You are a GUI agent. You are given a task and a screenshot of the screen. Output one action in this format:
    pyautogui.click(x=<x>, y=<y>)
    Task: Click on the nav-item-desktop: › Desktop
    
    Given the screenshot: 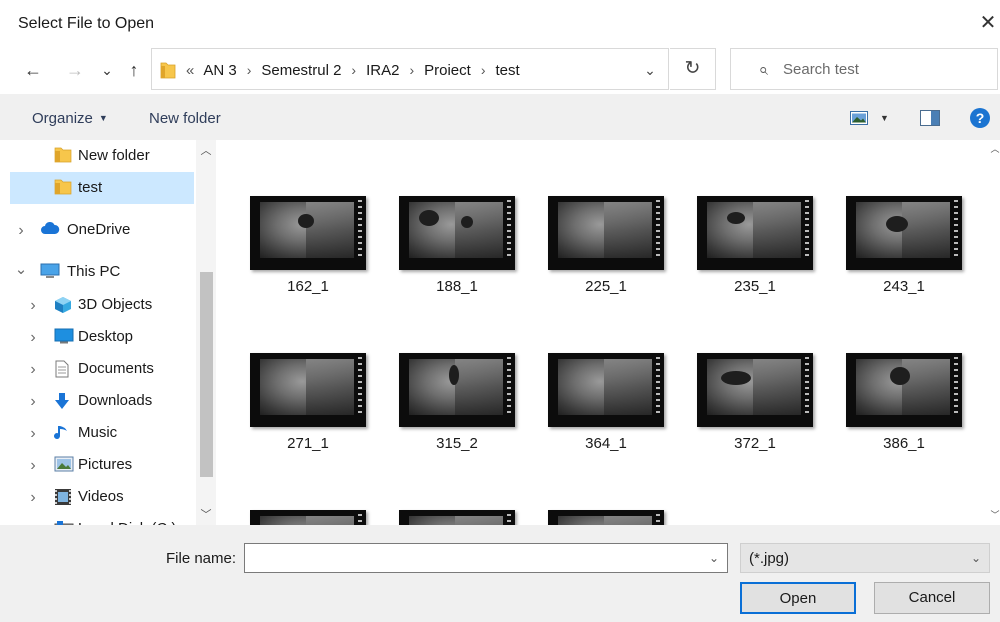 What is the action you would take?
    pyautogui.click(x=102, y=337)
    